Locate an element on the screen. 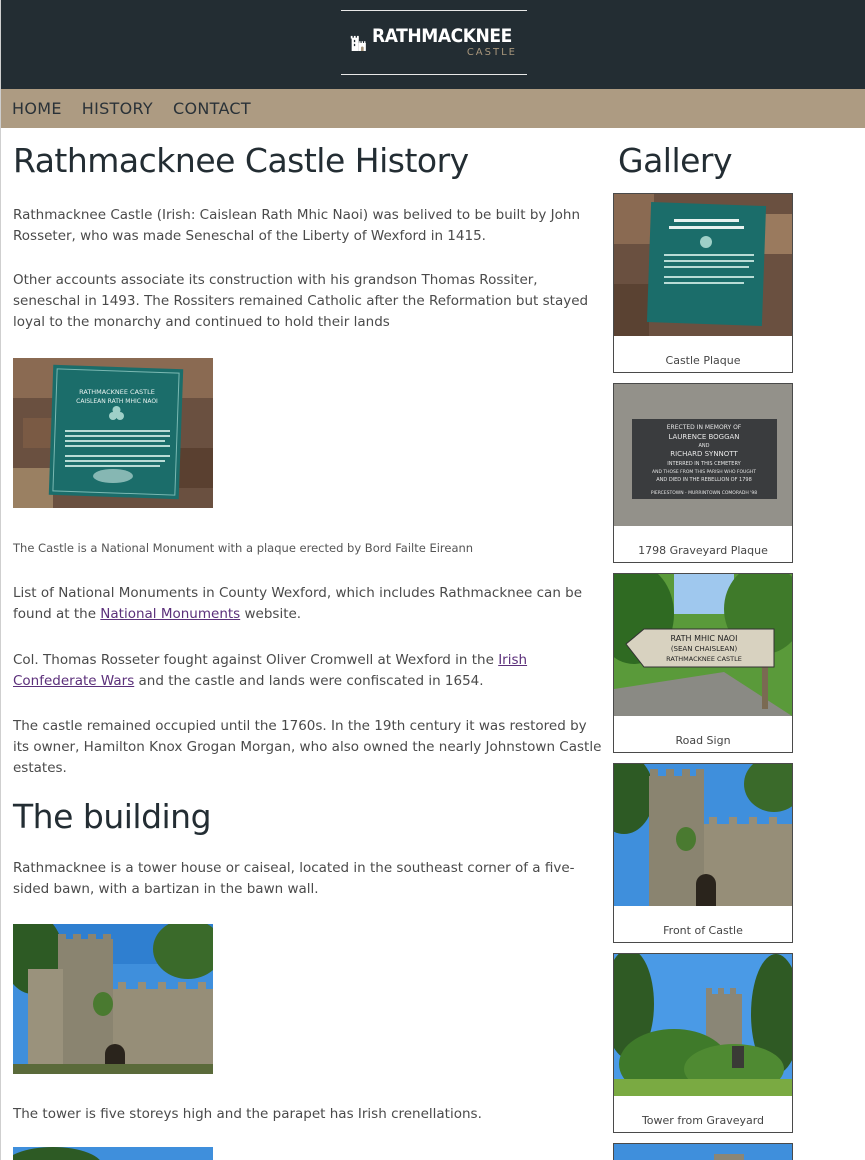 The width and height of the screenshot is (865, 1160). plaque-line-1: RATHMACKNEE CASTLE is located at coordinates (117, 392).